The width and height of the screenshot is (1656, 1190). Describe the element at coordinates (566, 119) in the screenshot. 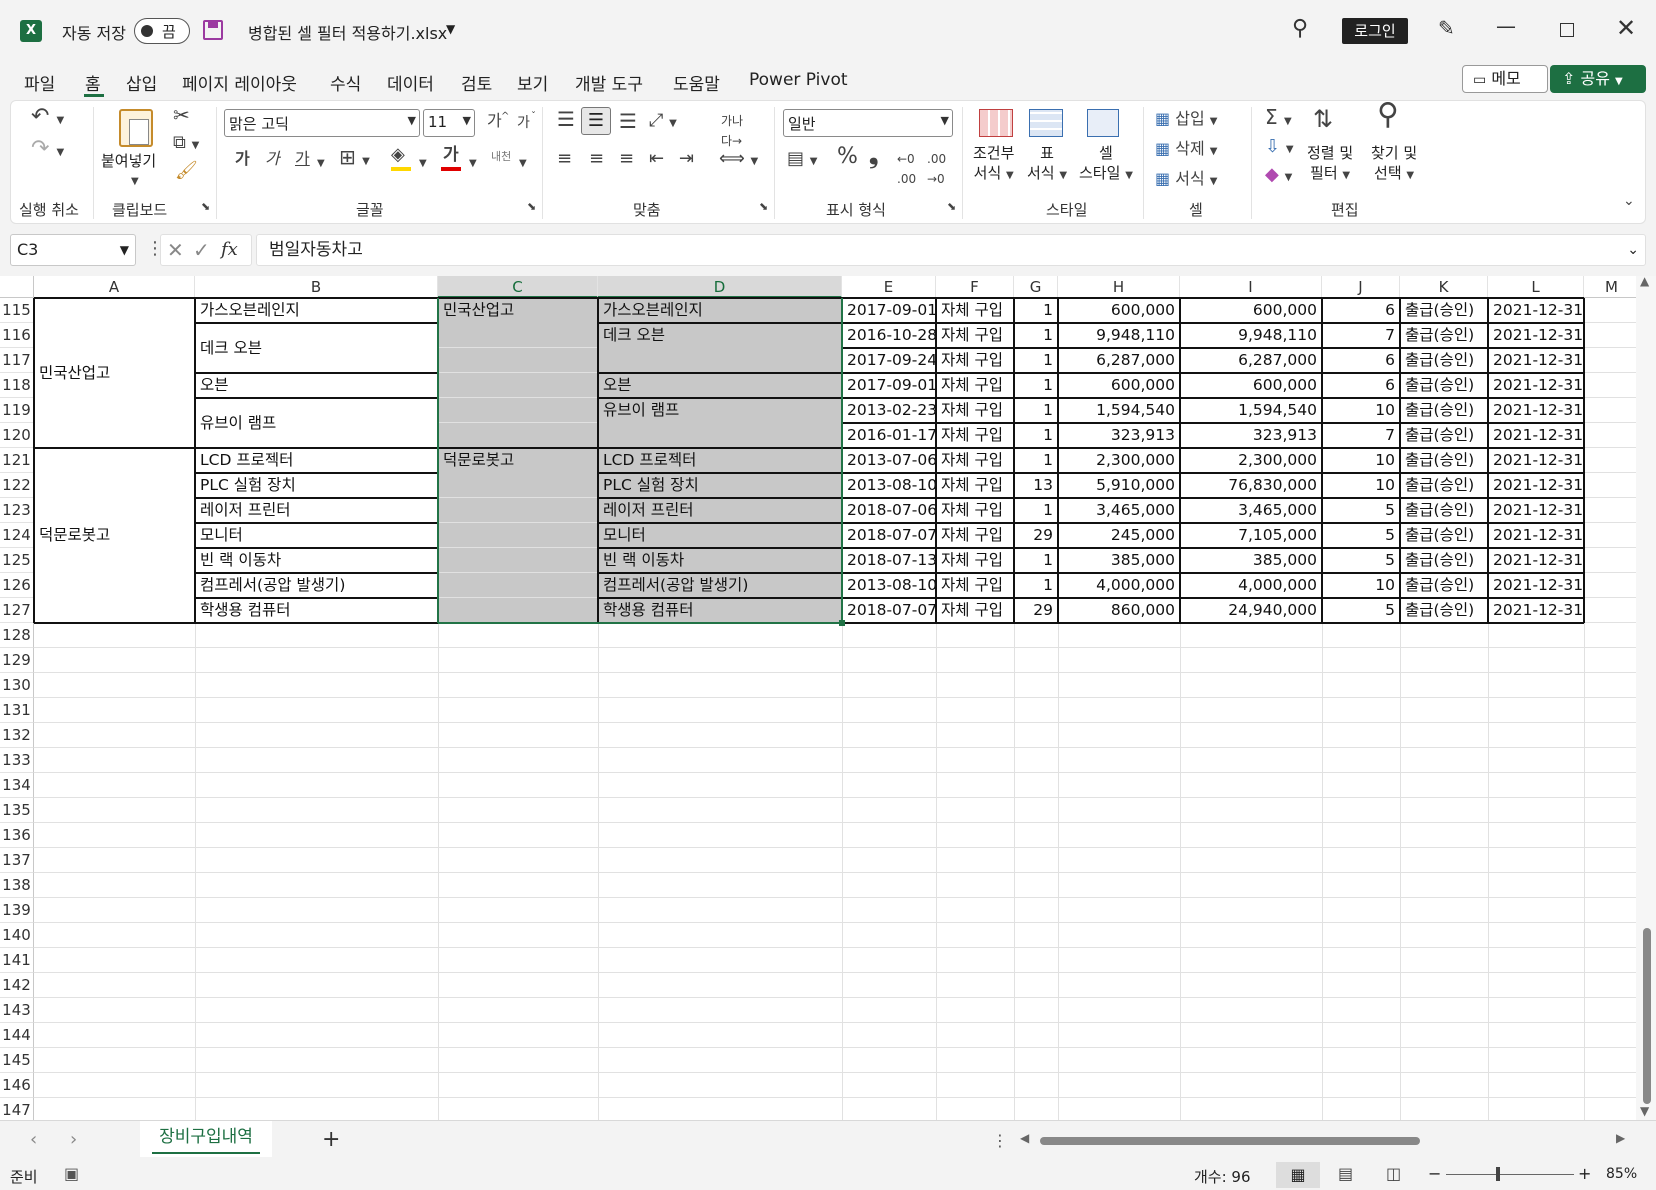

I see `align-top-icon: ☰` at that location.